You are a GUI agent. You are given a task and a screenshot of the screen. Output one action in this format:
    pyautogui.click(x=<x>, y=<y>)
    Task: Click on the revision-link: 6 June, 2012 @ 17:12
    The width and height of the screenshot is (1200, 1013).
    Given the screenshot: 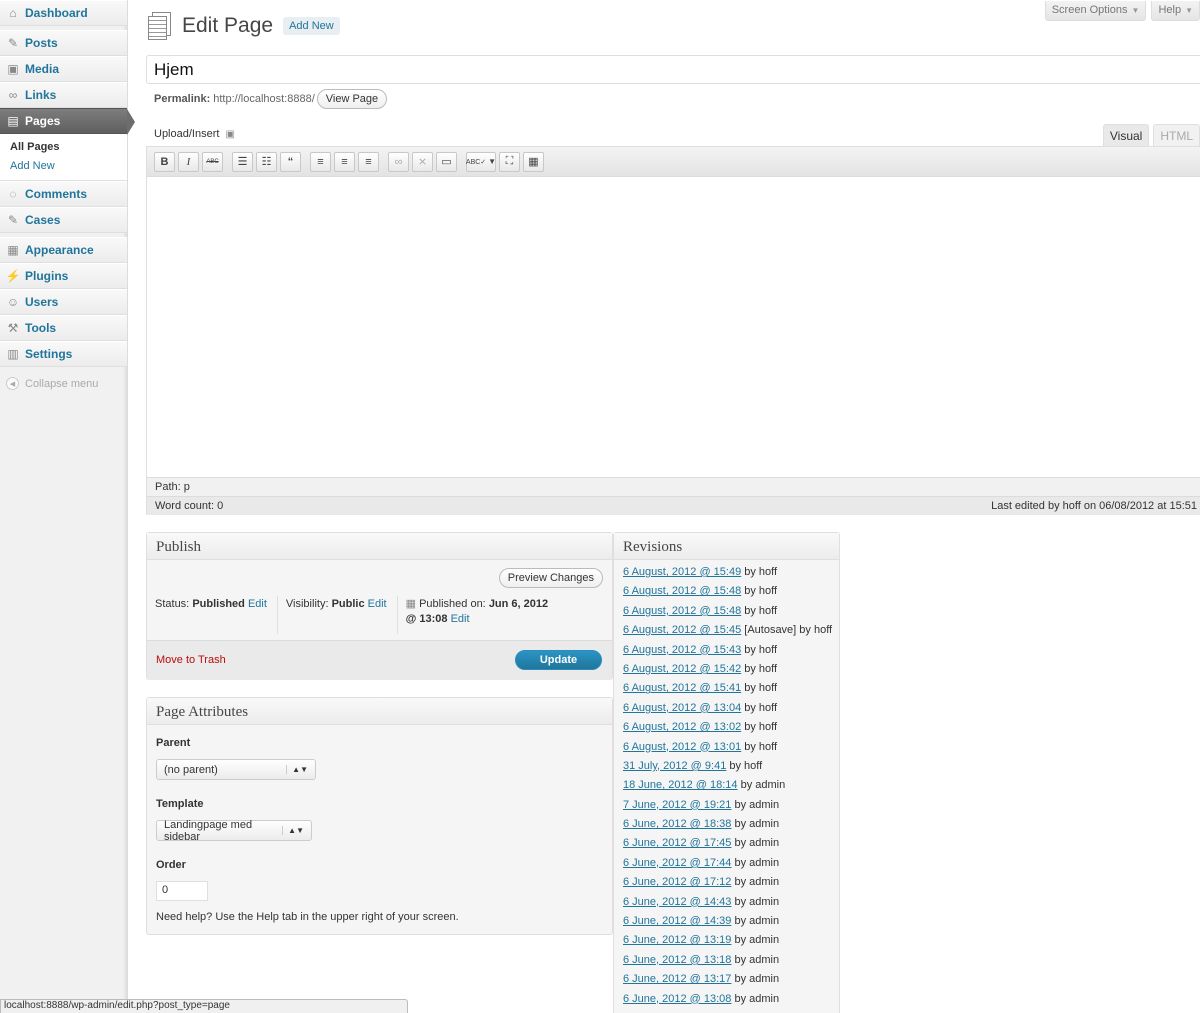 What is the action you would take?
    pyautogui.click(x=677, y=882)
    